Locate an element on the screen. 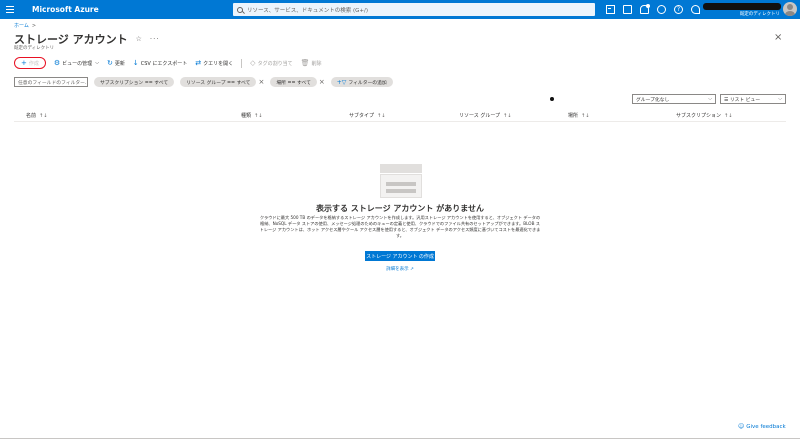  page-subtitle: 既定のディレクトリ is located at coordinates (34, 48).